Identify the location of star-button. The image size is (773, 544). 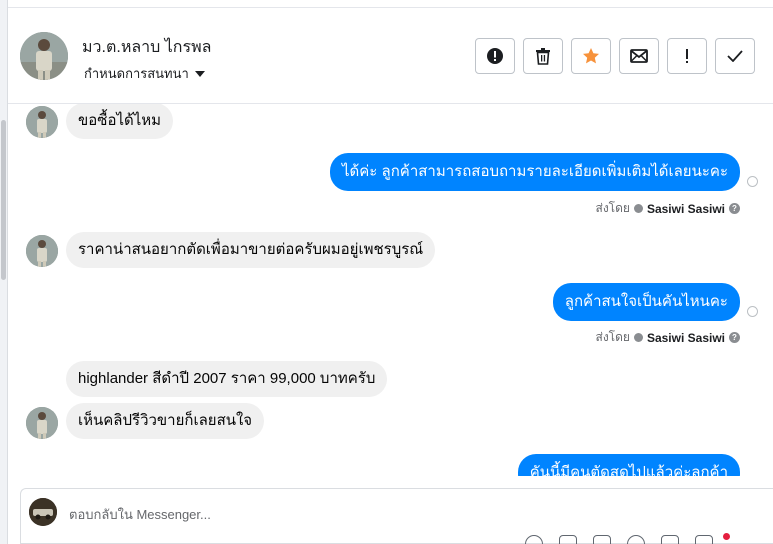
(591, 56).